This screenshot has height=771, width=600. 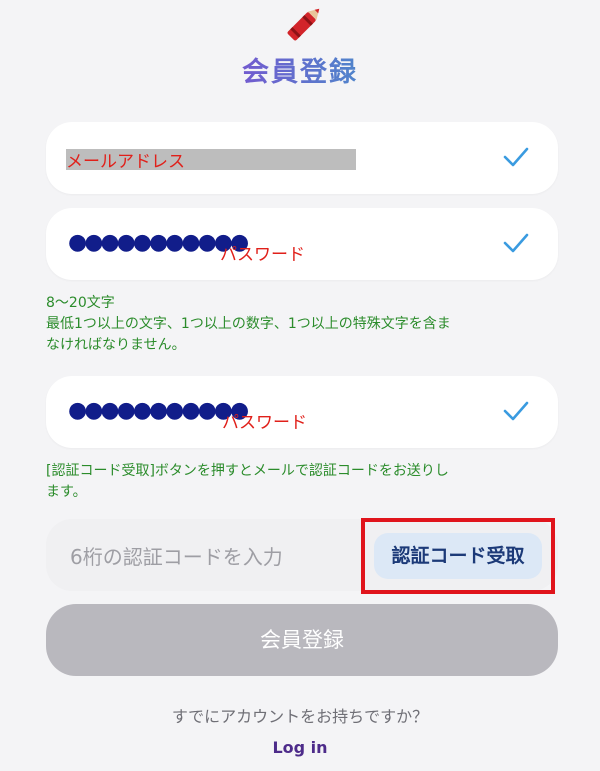 What do you see at coordinates (176, 557) in the screenshot?
I see `code-placeholder: 6桁の認証コードを入力` at bounding box center [176, 557].